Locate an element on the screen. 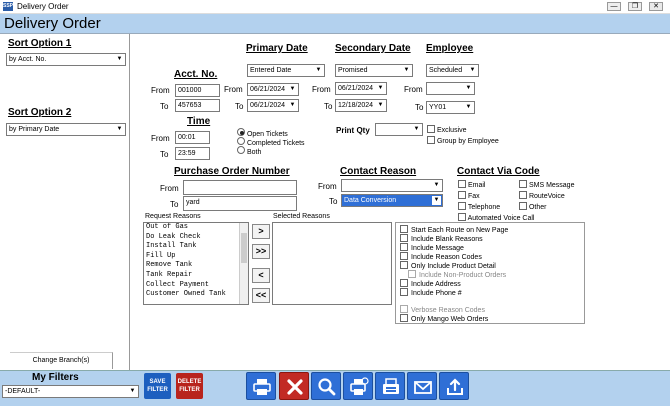 Image resolution: width=670 pixels, height=406 pixels. list-item: Collect Payment is located at coordinates (196, 286).